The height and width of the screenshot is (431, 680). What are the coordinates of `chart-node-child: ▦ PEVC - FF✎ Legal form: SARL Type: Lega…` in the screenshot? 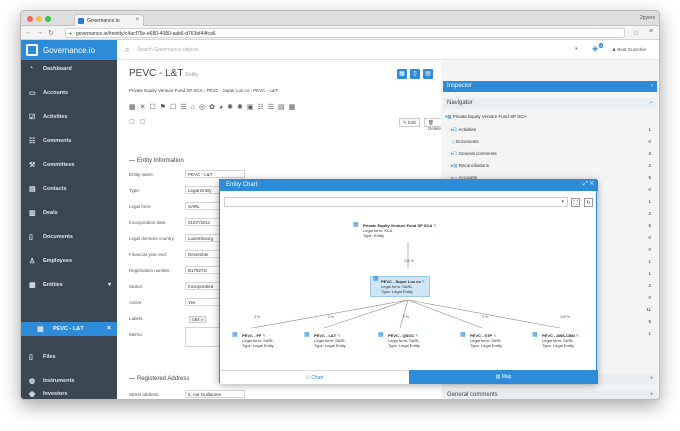 It's located at (253, 340).